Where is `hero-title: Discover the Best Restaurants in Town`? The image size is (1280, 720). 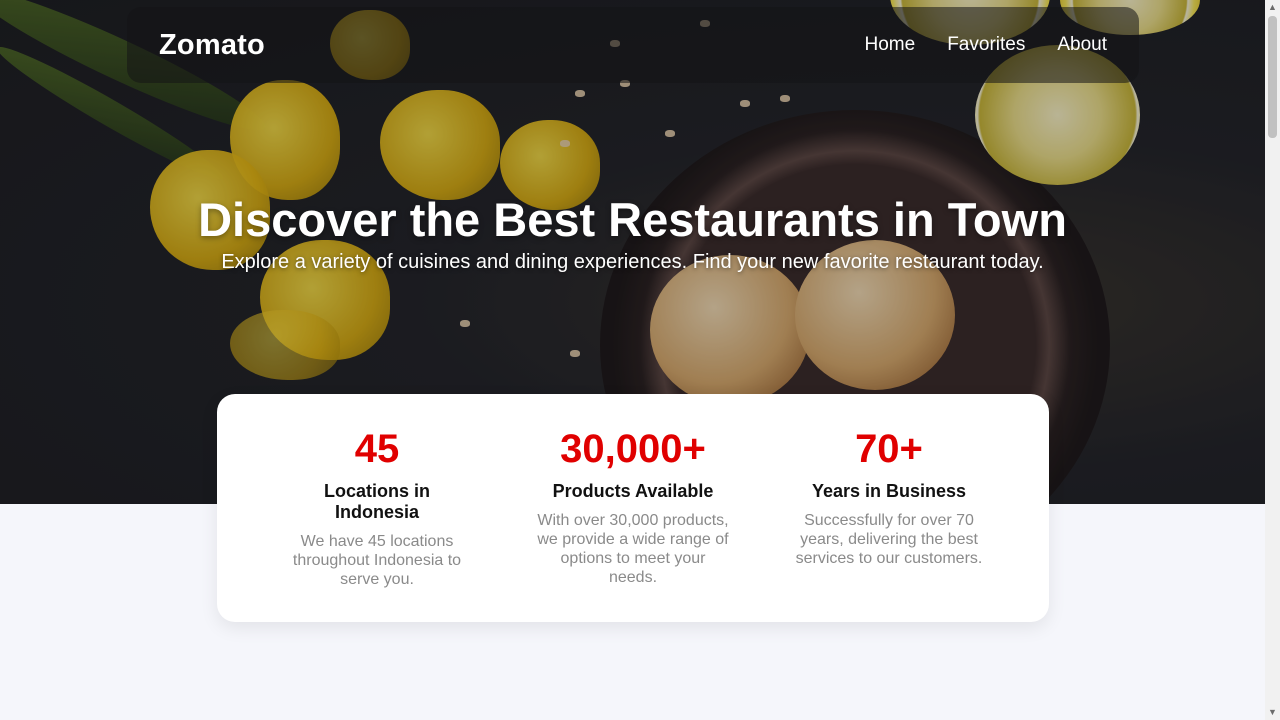
hero-title: Discover the Best Restaurants in Town is located at coordinates (632, 219).